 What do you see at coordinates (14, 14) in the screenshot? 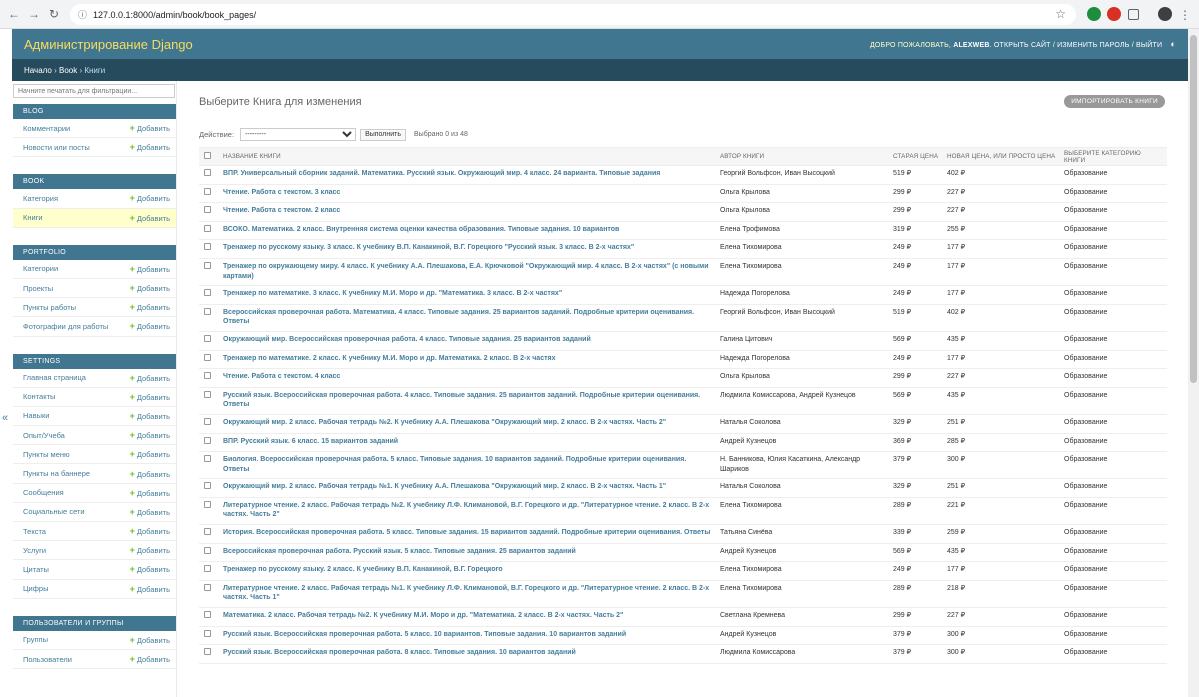
I see `back-icon: ←` at bounding box center [14, 14].